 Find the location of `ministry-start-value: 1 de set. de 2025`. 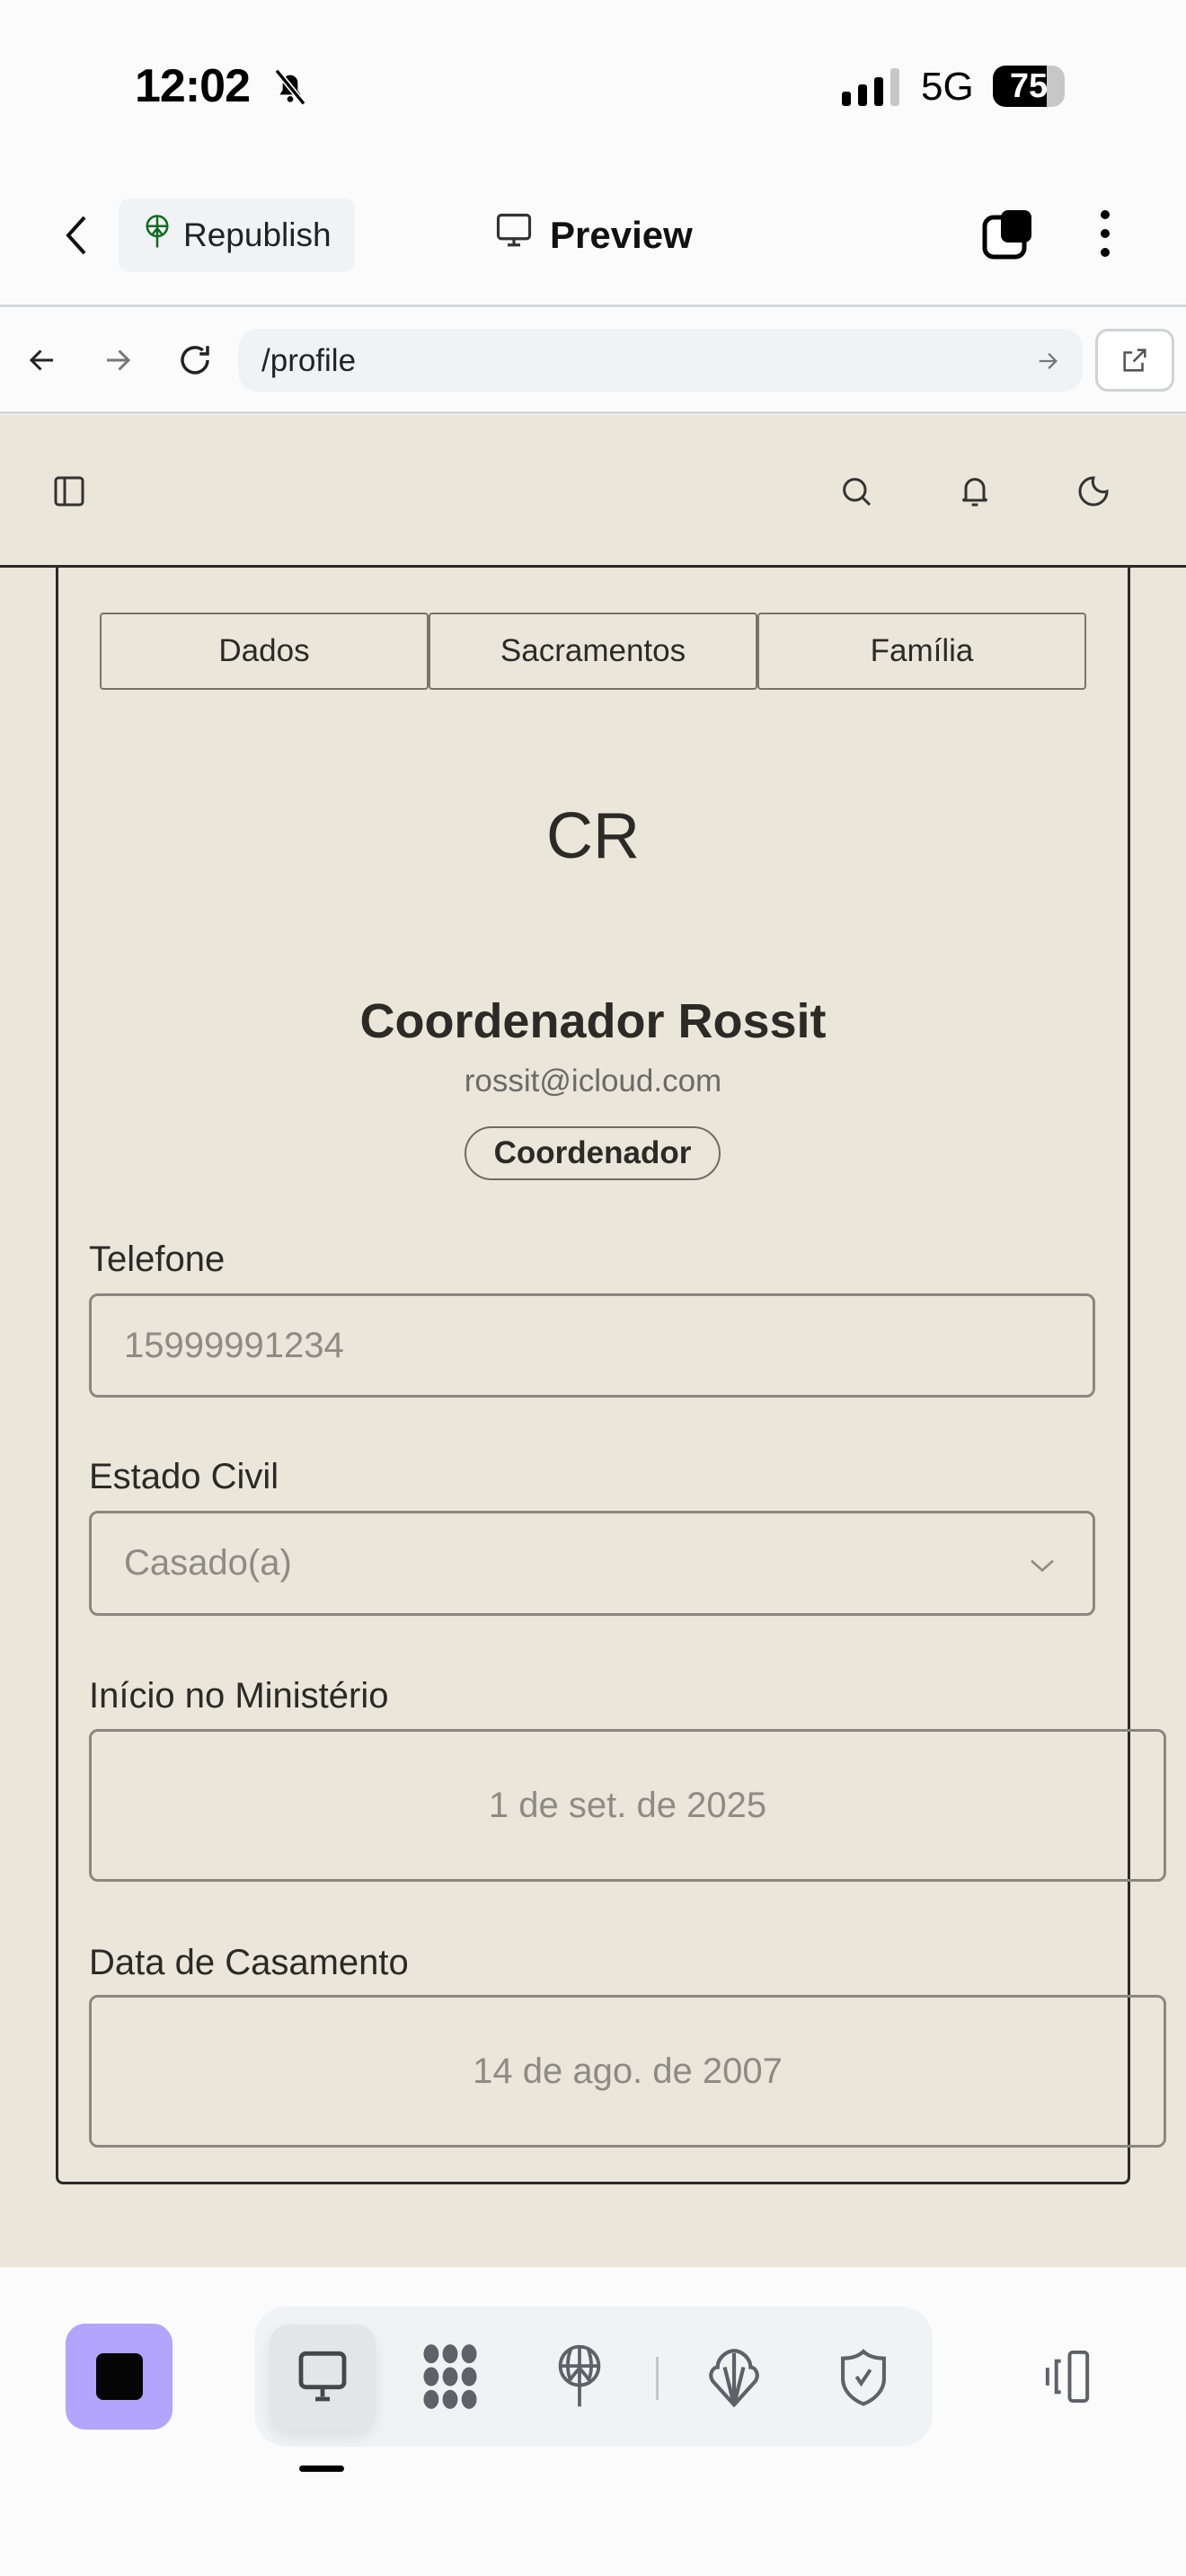

ministry-start-value: 1 de set. de 2025 is located at coordinates (627, 1805).